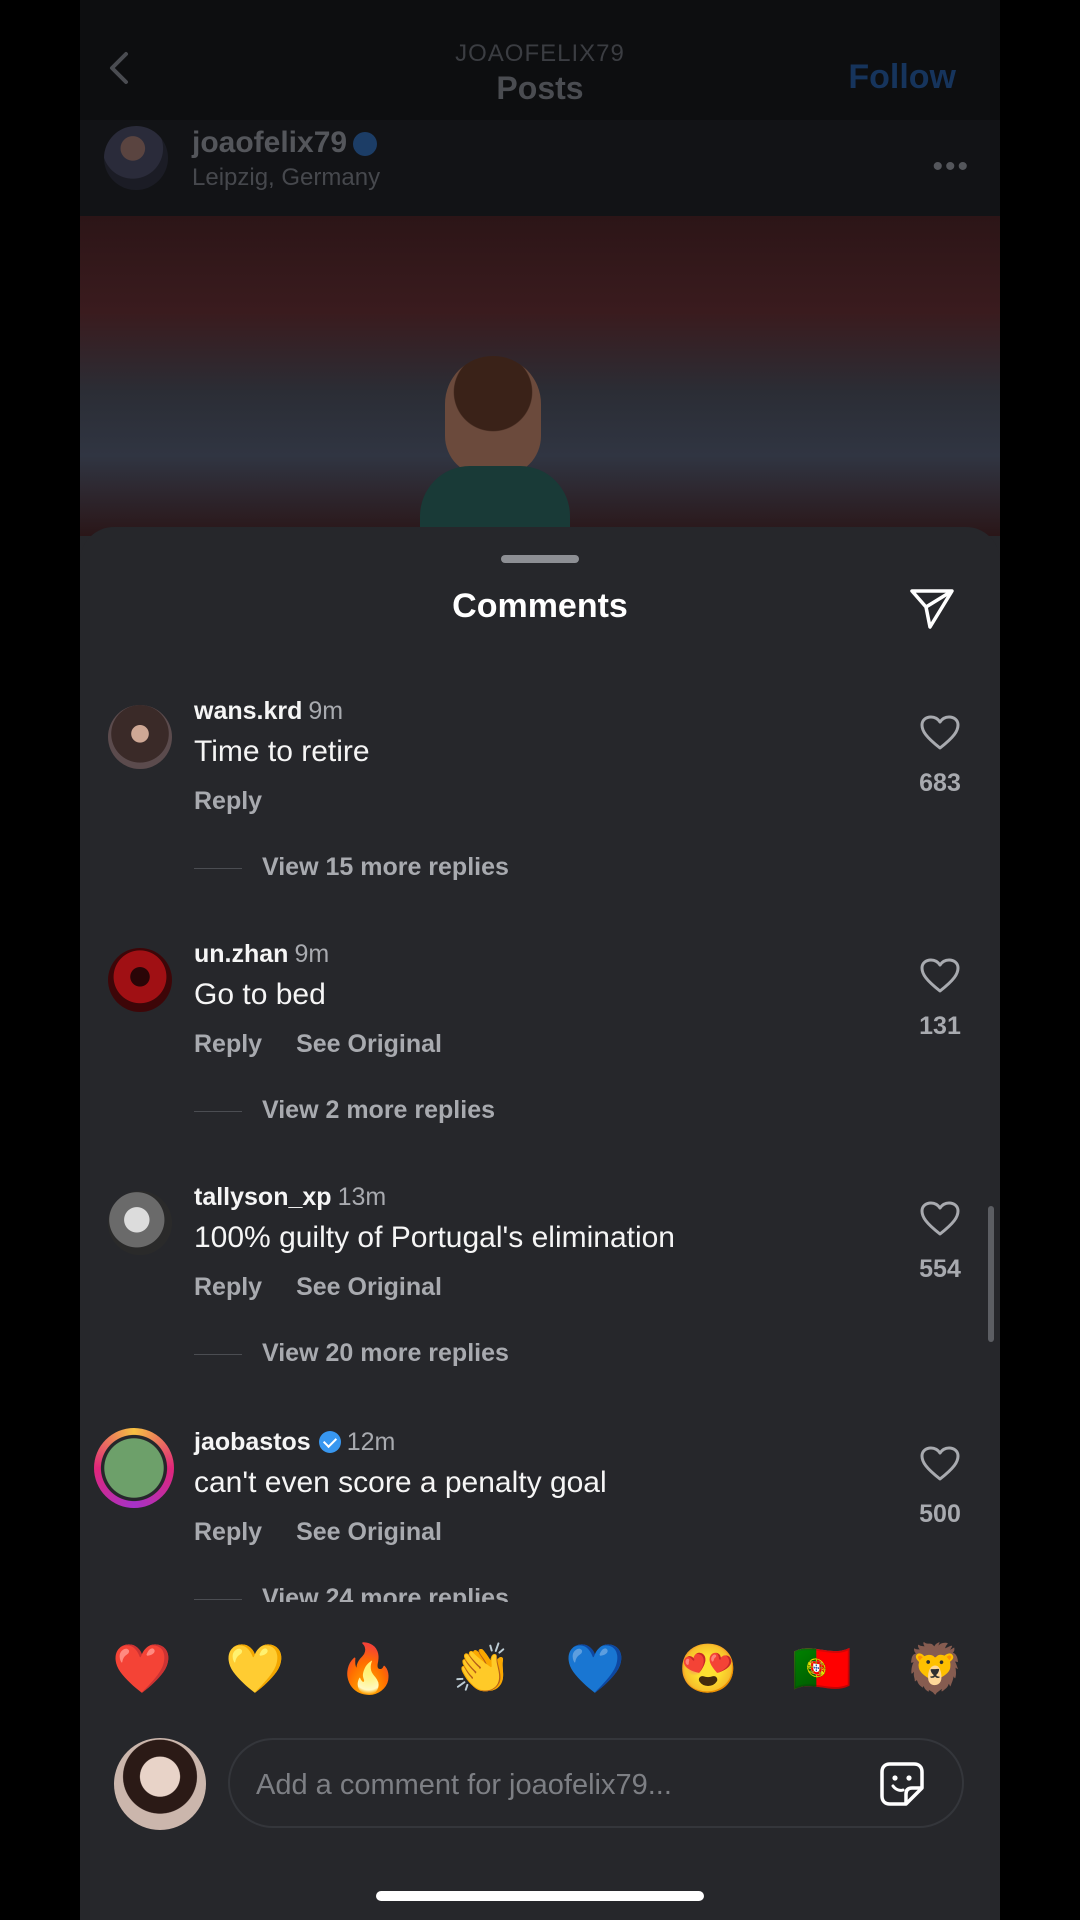 The height and width of the screenshot is (1920, 1080). I want to click on post-header: joaofelix79 Leipzig, Germany •••, so click(540, 168).